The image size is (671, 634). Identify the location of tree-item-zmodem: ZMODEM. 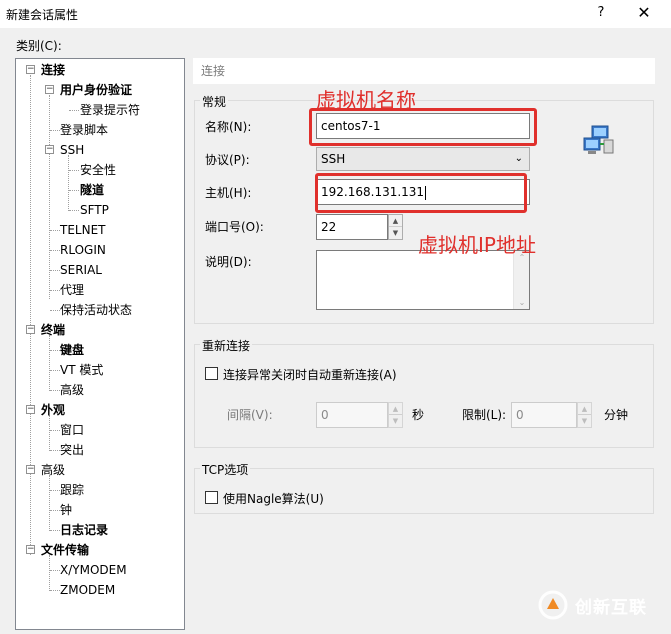
(87, 590).